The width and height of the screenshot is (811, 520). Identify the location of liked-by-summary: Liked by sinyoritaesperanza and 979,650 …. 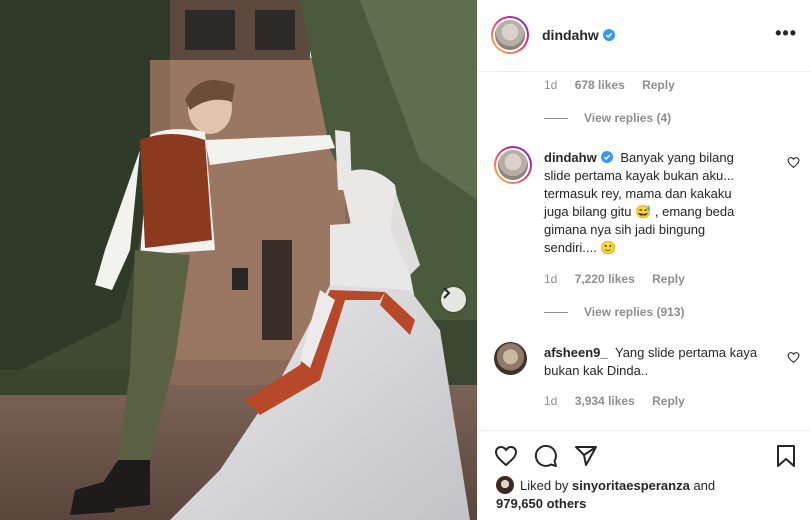
(605, 494).